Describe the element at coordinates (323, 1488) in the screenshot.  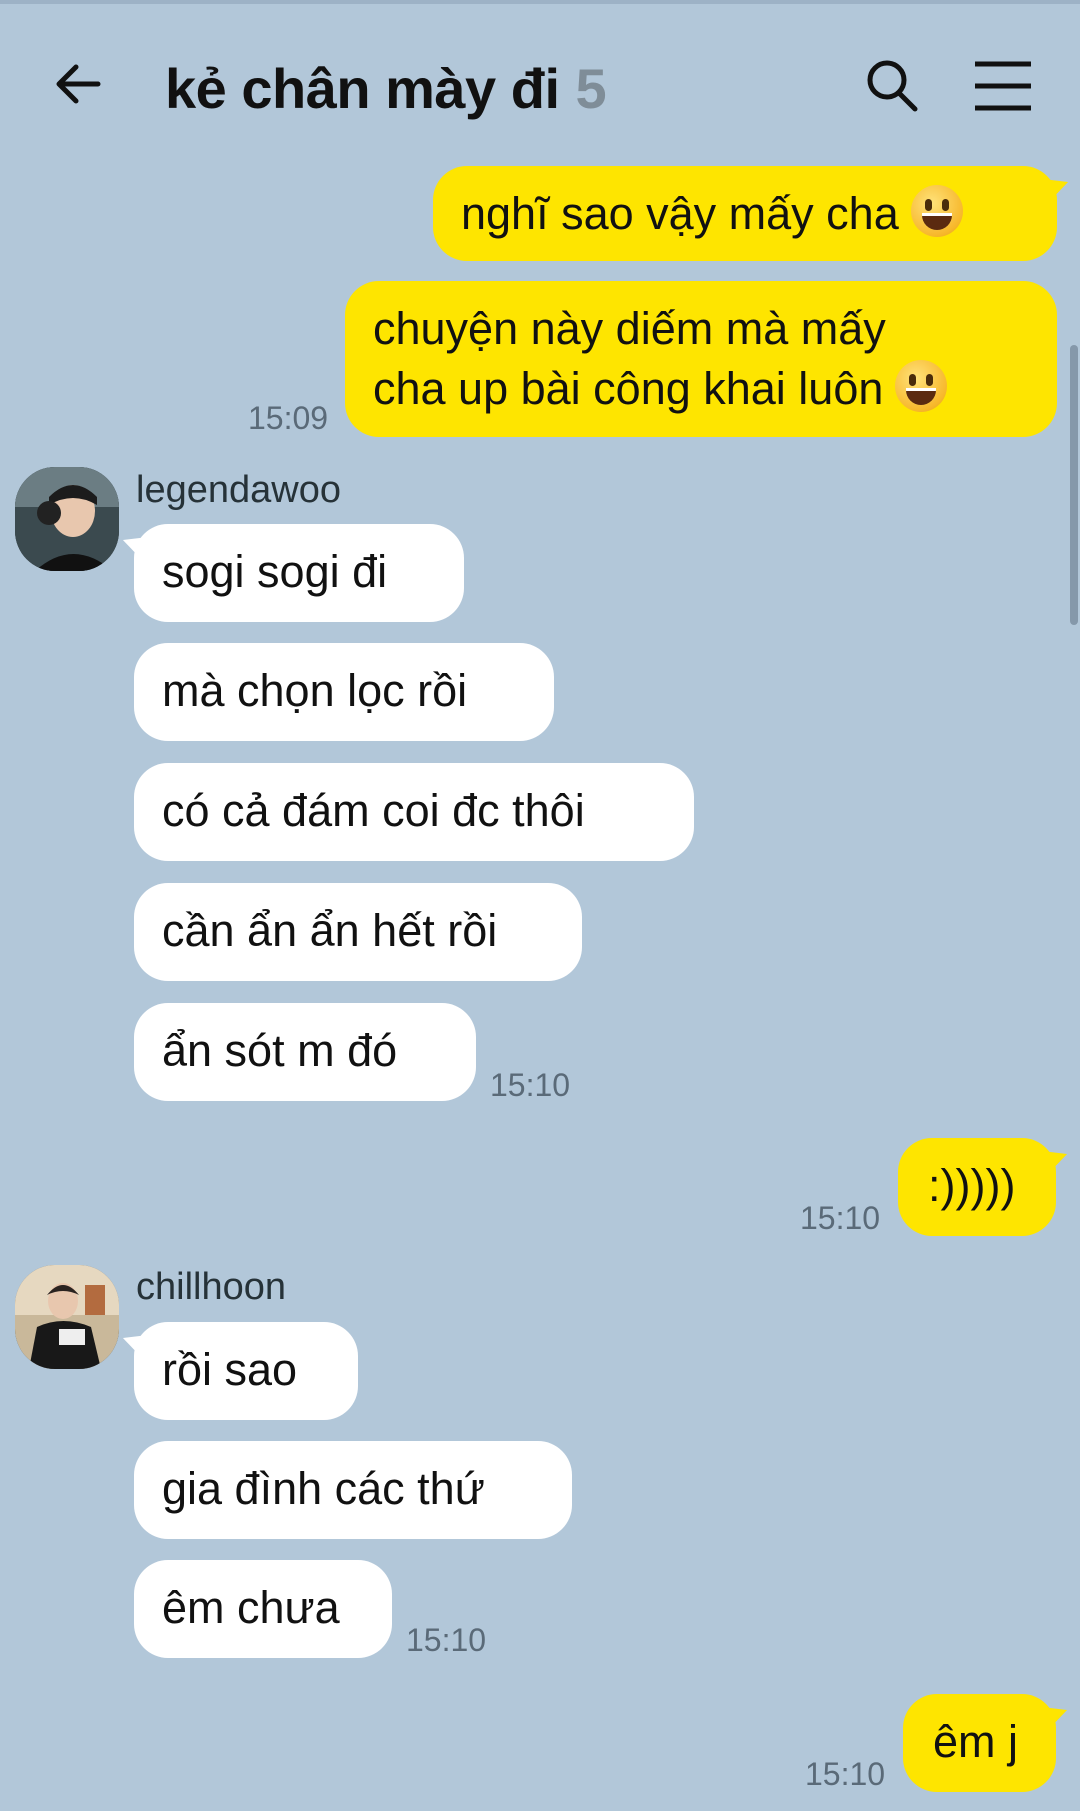
I see `message-text: gia đình các thứ` at that location.